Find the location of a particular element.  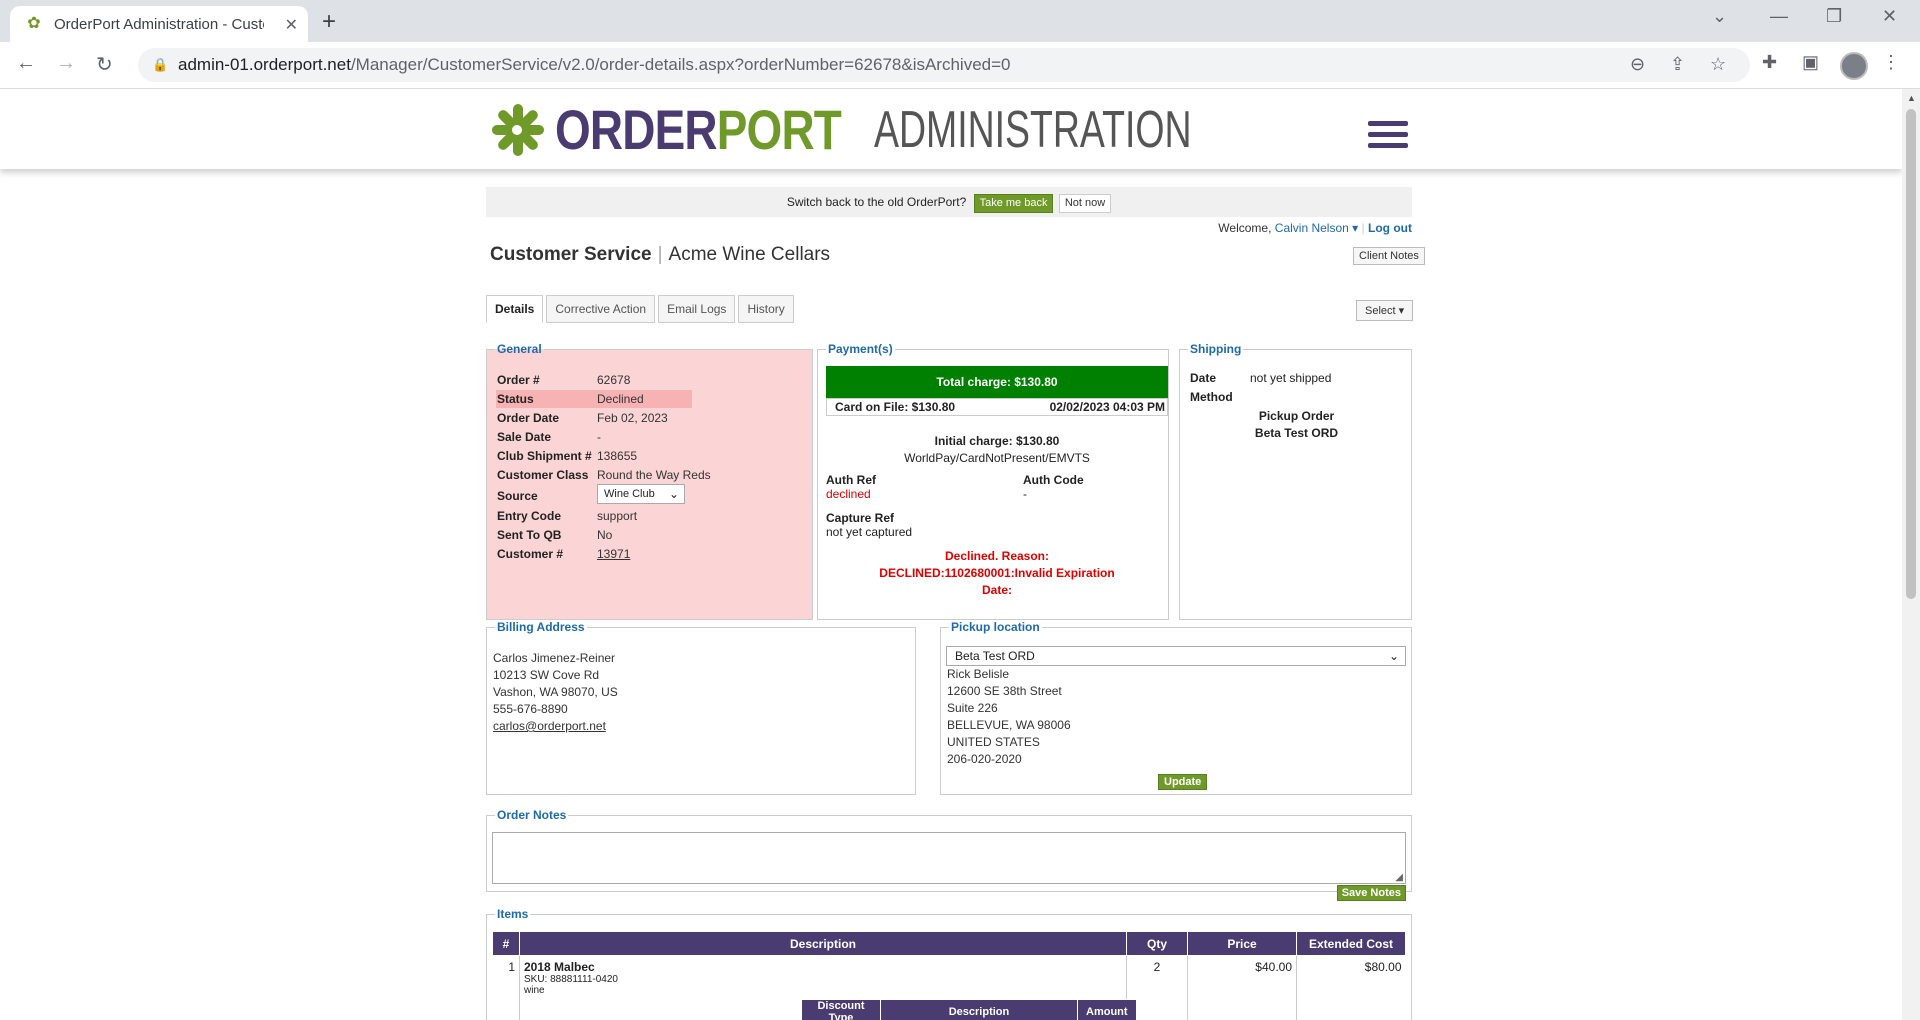

caret-down-icon: ▾ is located at coordinates (1355, 228).